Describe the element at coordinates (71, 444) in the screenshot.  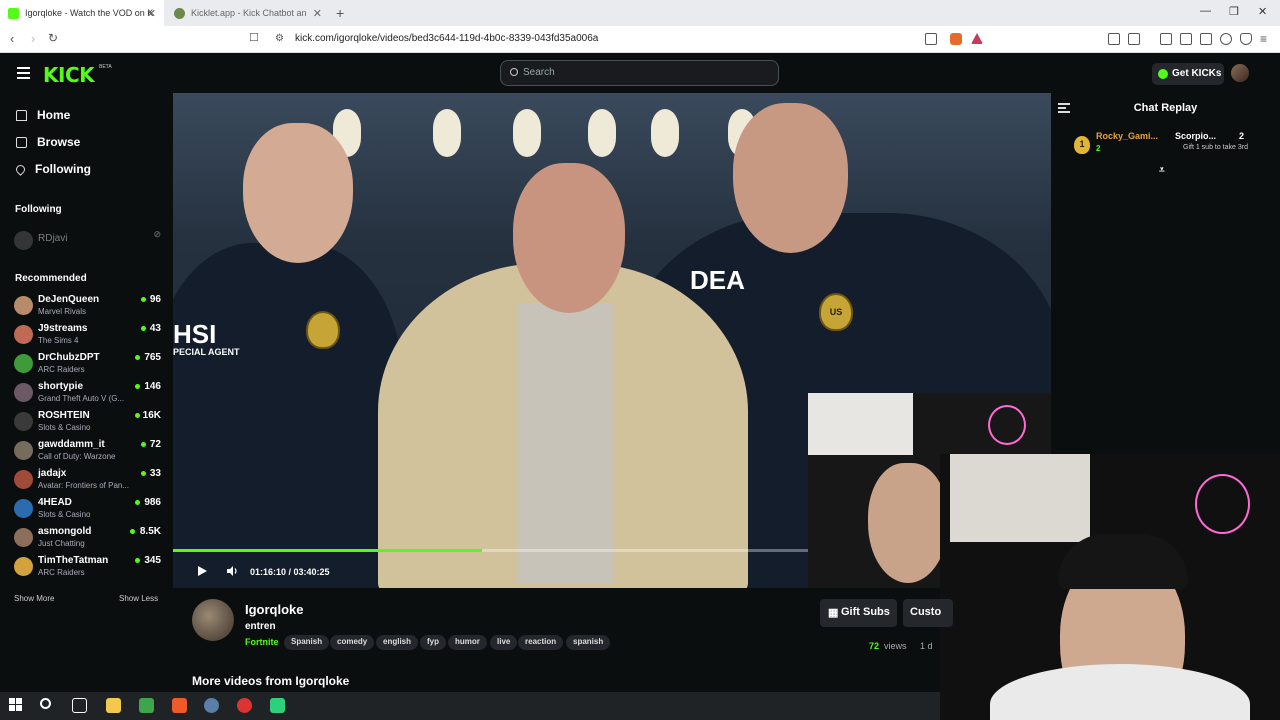
I see `channel-name: gawddamm_it` at that location.